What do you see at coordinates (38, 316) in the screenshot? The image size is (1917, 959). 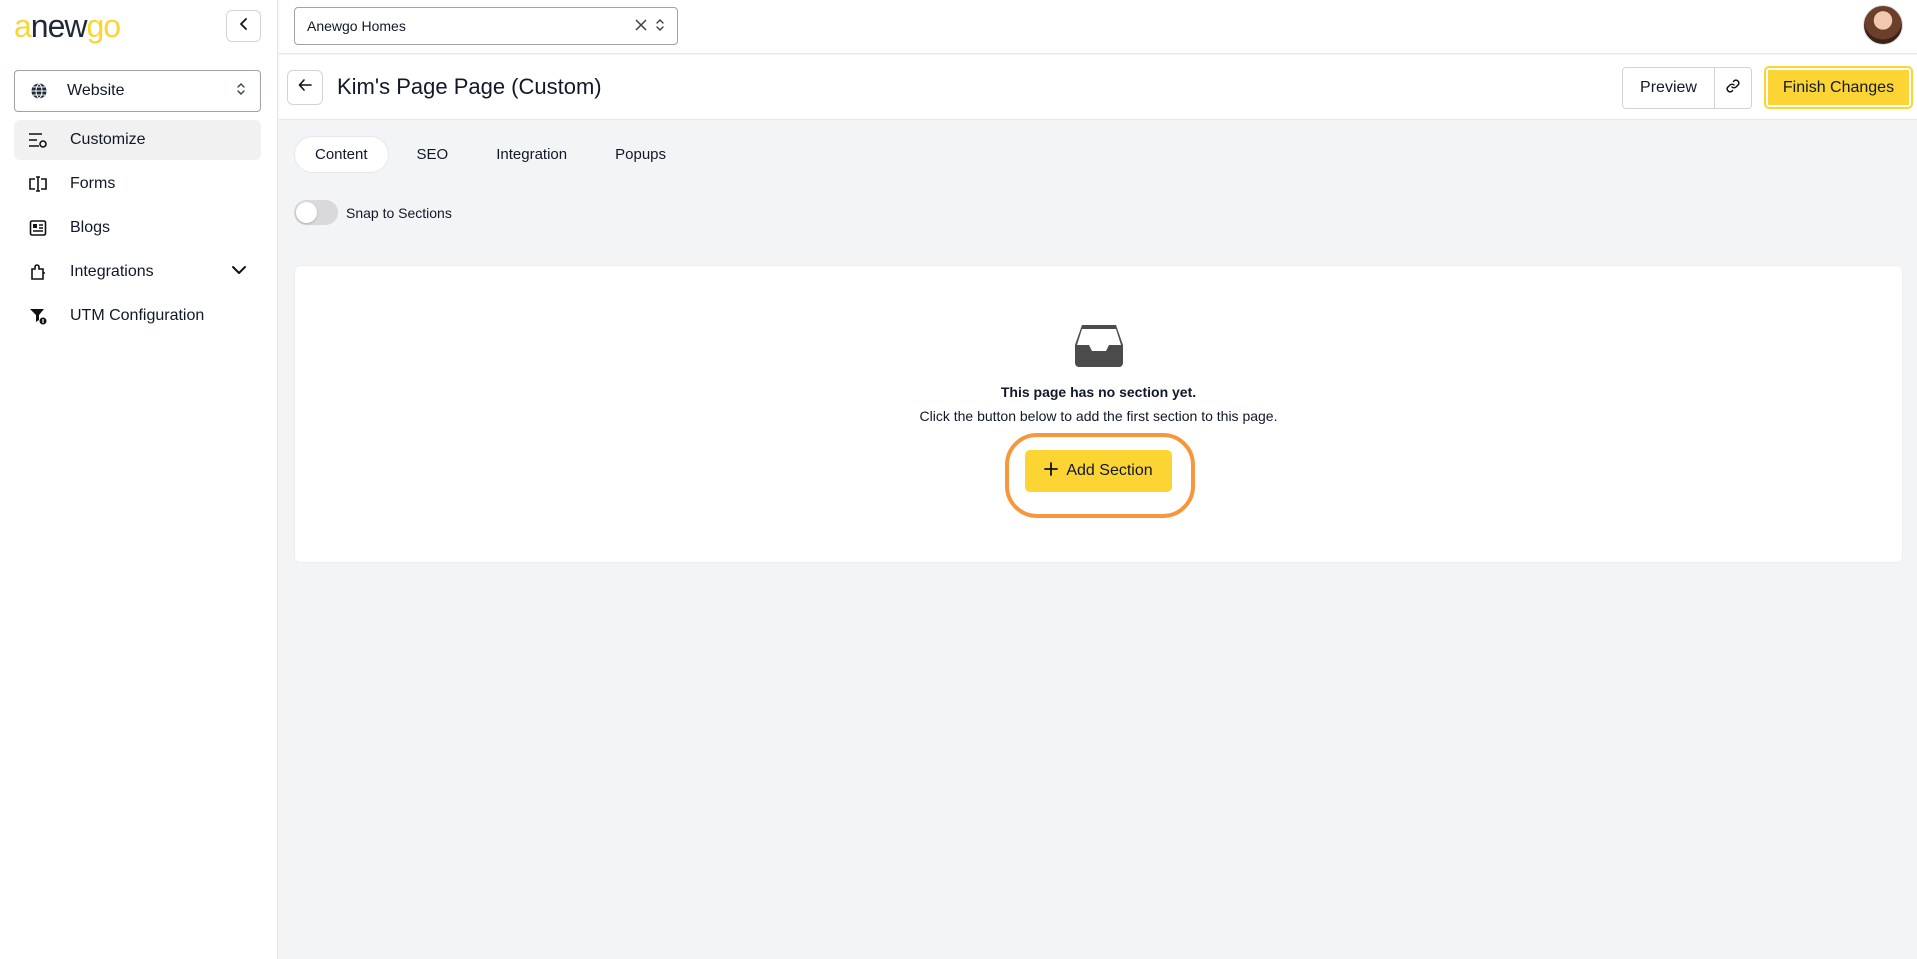 I see `funnel-icon` at bounding box center [38, 316].